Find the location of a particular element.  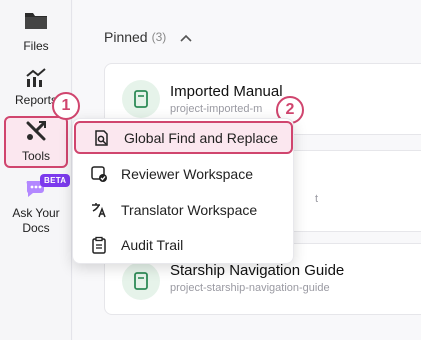

sidebar-item-tools: Tools is located at coordinates (36, 142).